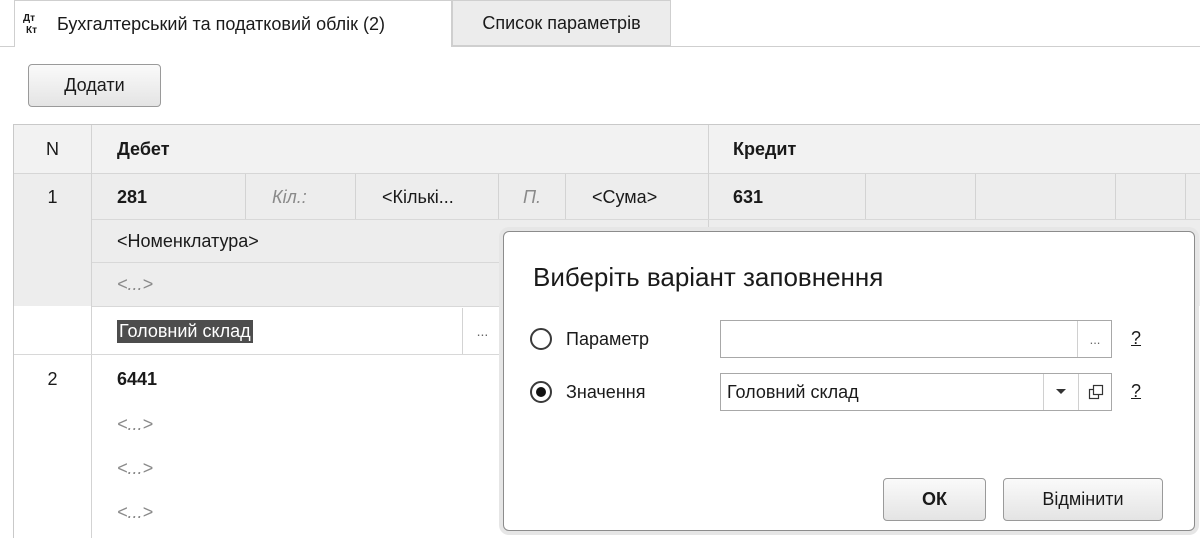 Image resolution: width=1200 pixels, height=538 pixels. Describe the element at coordinates (793, 392) in the screenshot. I see `value-field-text: Головний склад` at that location.